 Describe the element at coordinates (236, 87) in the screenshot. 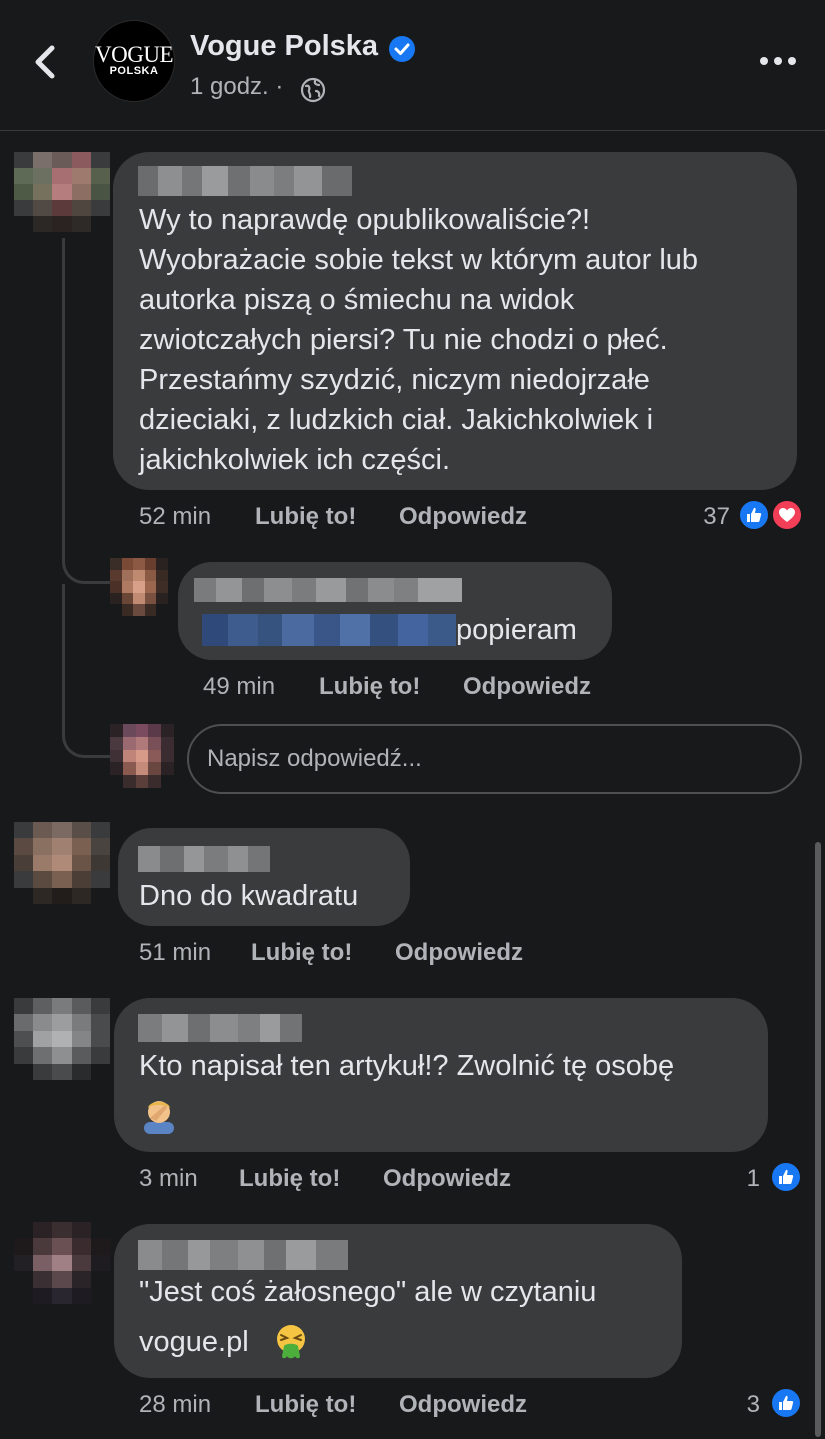

I see `post-time: 1 godz. ·` at that location.